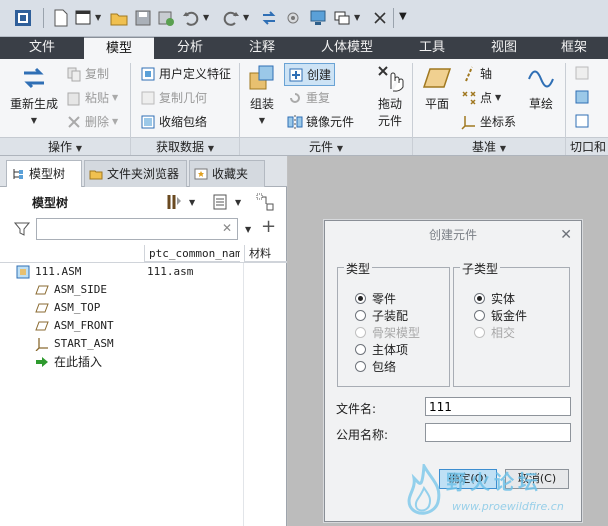  What do you see at coordinates (92, 97) in the screenshot?
I see `paste-button: 粘贴 ▼` at bounding box center [92, 97].